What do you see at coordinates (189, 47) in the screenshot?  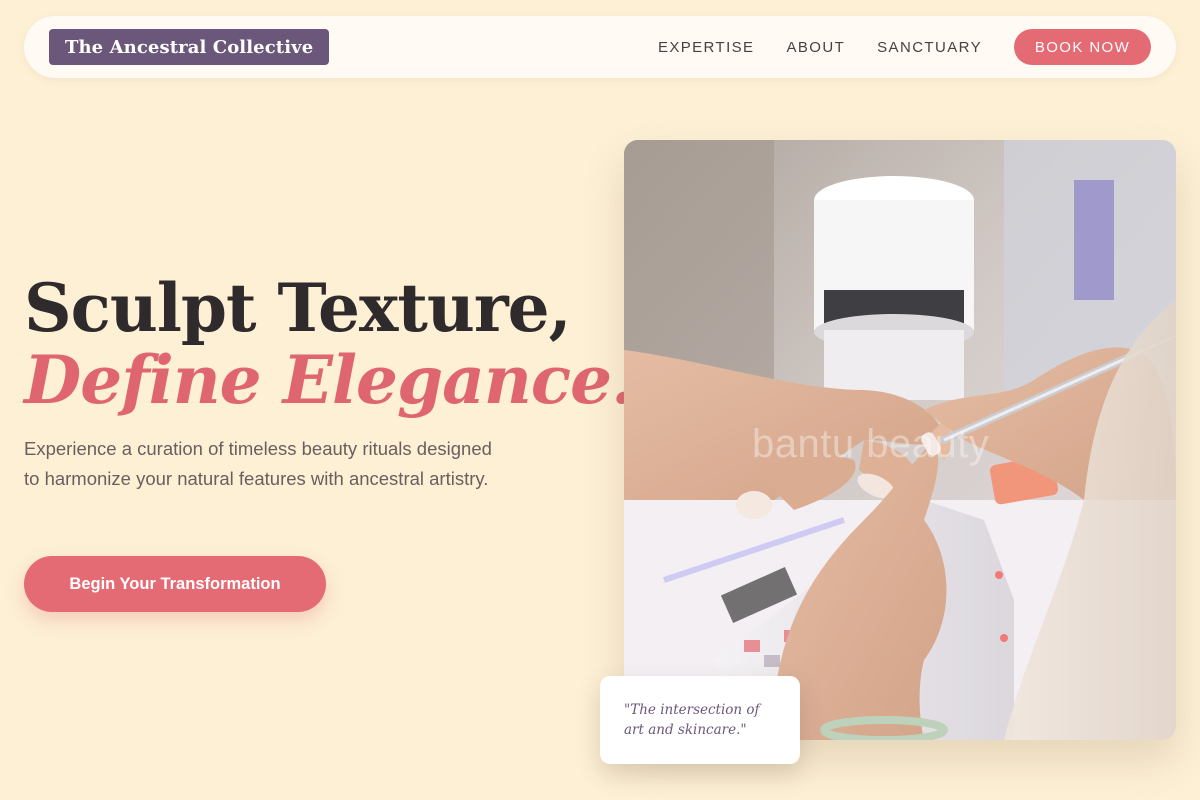 I see `brand-logo: The Ancestral Collective` at bounding box center [189, 47].